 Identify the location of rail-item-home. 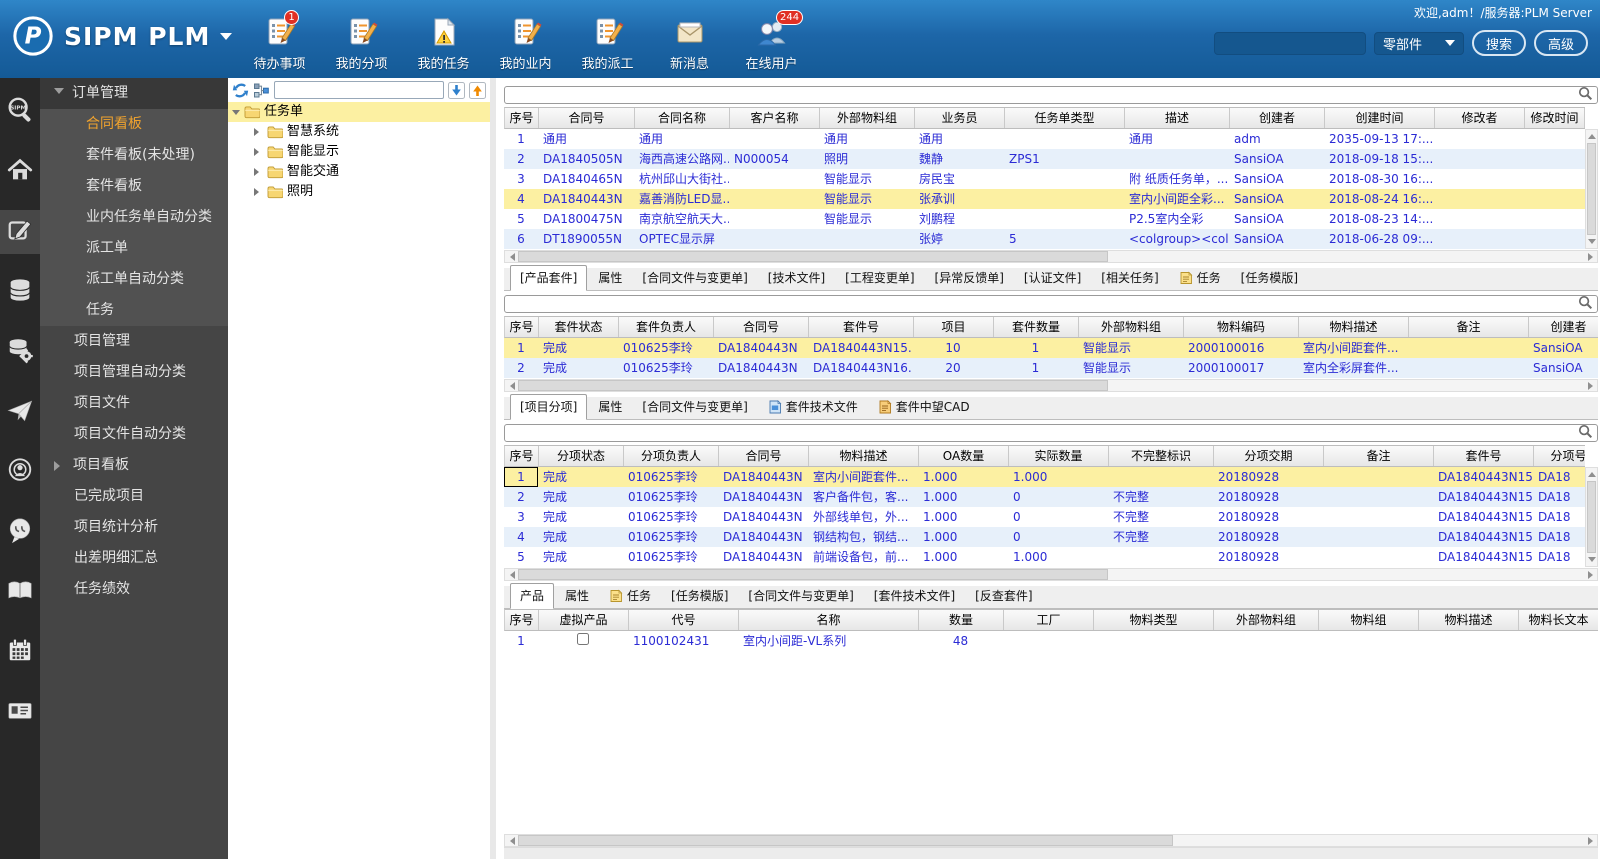
(20, 172).